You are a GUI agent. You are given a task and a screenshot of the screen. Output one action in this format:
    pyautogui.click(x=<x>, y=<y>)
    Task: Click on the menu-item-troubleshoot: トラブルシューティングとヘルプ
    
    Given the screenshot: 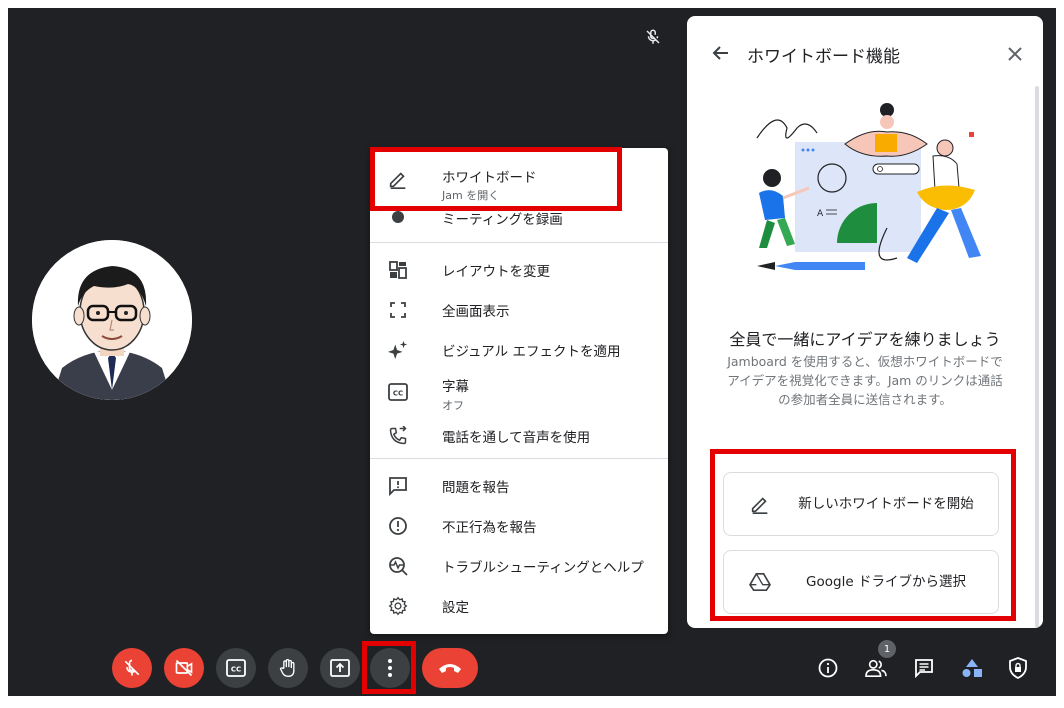 What is the action you would take?
    pyautogui.click(x=519, y=566)
    